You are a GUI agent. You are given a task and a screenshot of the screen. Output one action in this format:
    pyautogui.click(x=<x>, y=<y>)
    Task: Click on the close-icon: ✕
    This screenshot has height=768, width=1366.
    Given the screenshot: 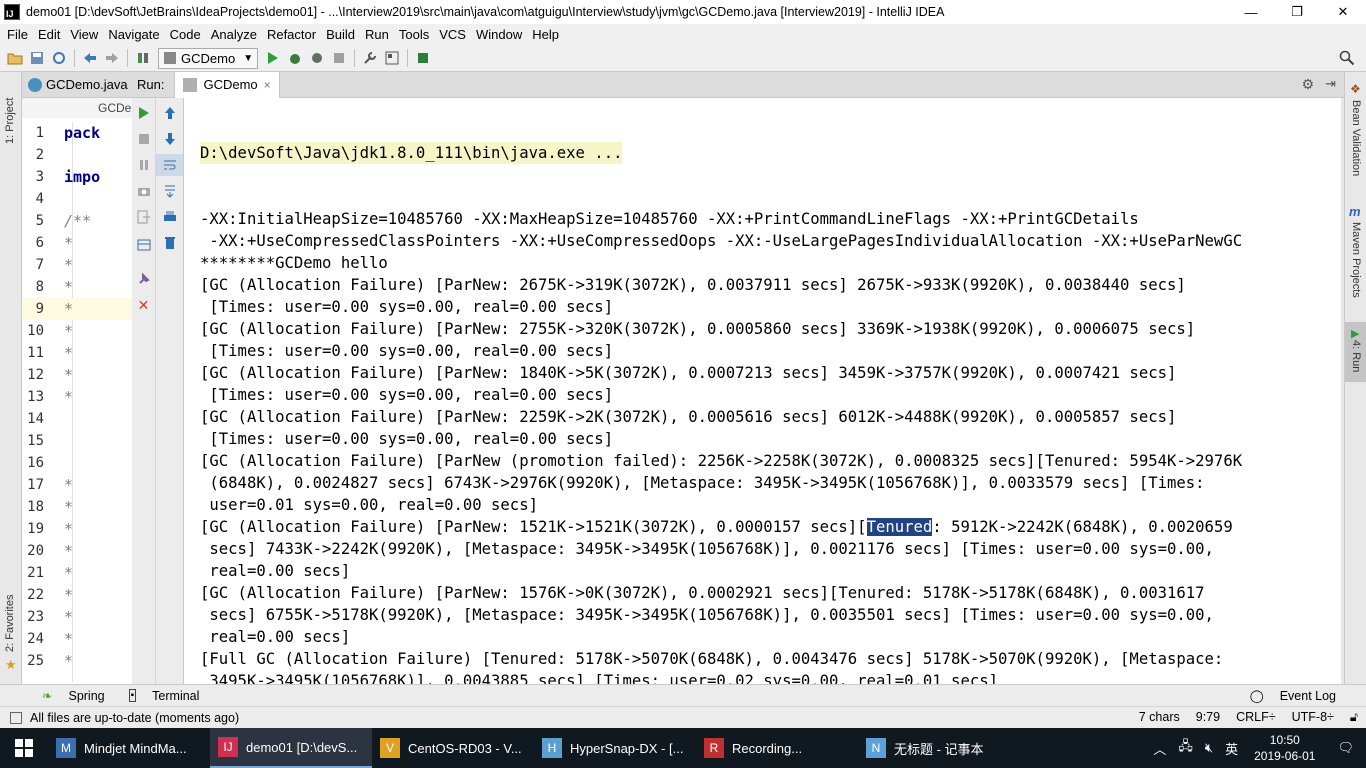 What is the action you would take?
    pyautogui.click(x=143, y=305)
    